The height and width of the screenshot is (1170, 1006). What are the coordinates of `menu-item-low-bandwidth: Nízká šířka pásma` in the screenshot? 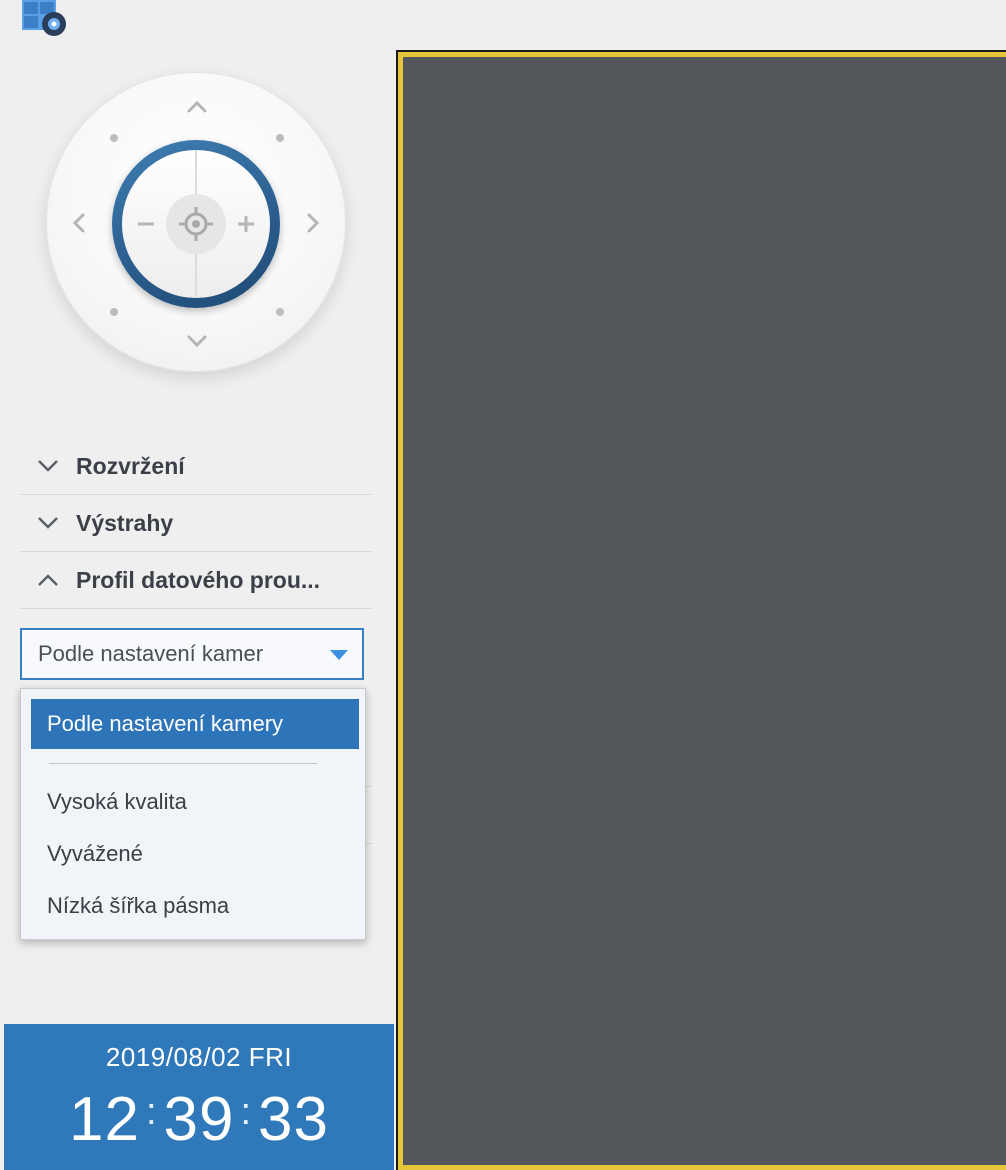 It's located at (195, 906).